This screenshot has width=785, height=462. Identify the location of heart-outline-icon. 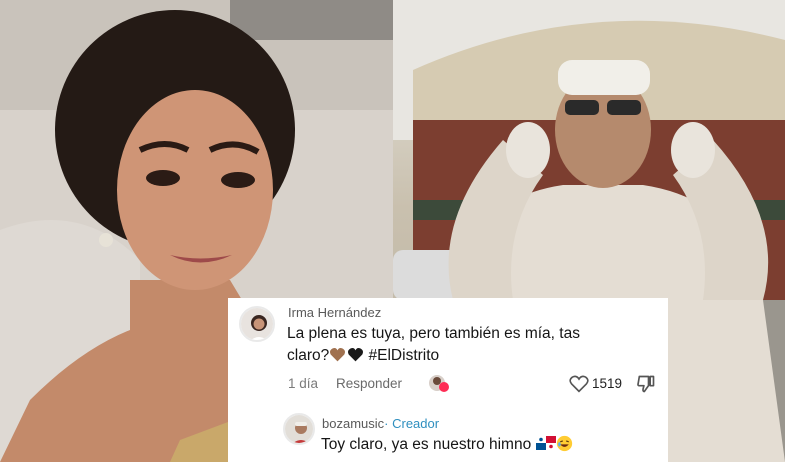
(579, 386).